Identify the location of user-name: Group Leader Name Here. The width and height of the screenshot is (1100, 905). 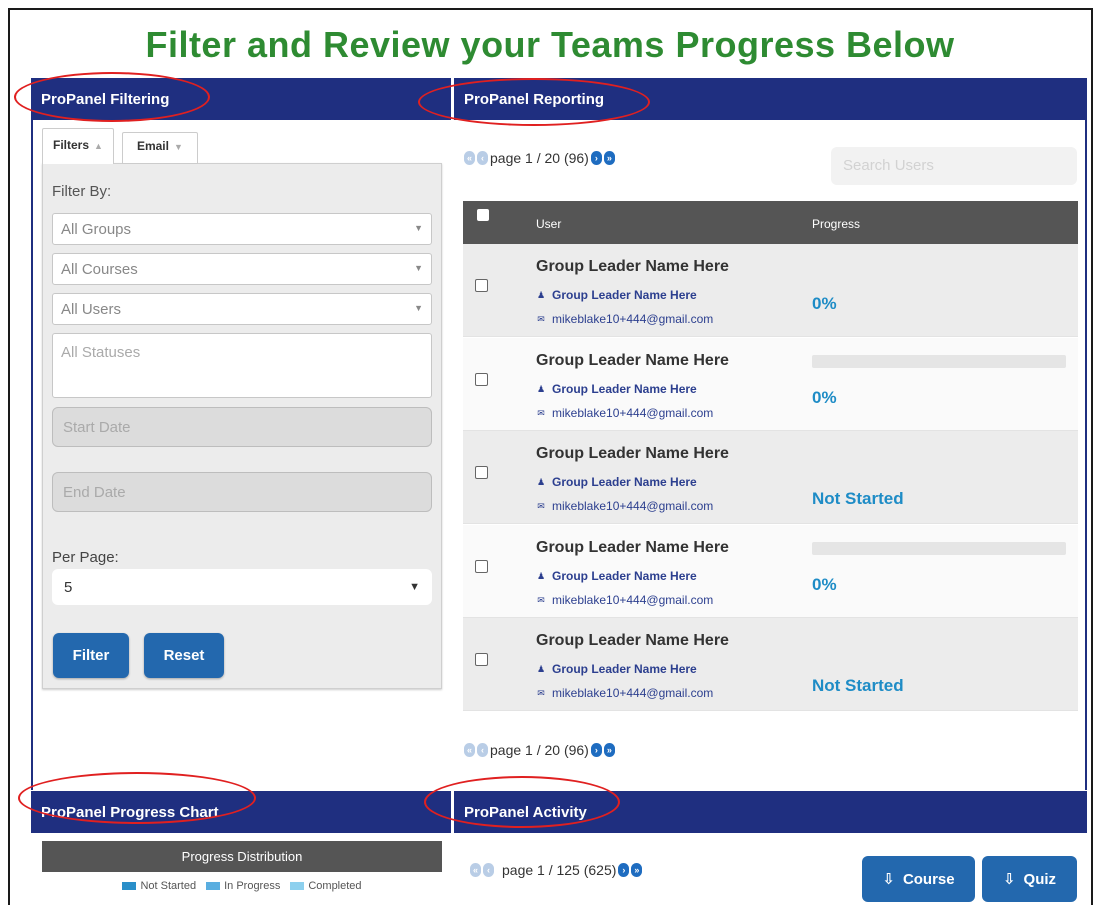
(632, 640).